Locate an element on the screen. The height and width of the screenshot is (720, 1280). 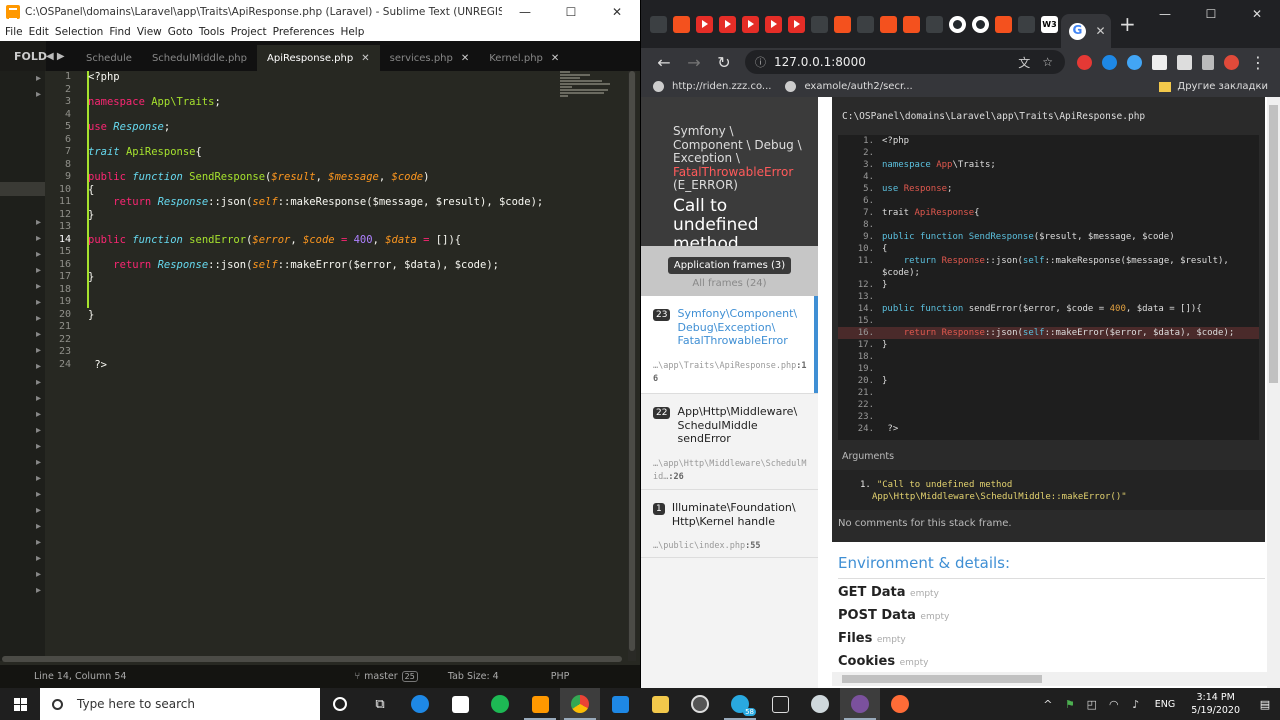
address-bar: ⓘ 127.0.0.1:8000 文 ☆ is located at coordinates (905, 62).